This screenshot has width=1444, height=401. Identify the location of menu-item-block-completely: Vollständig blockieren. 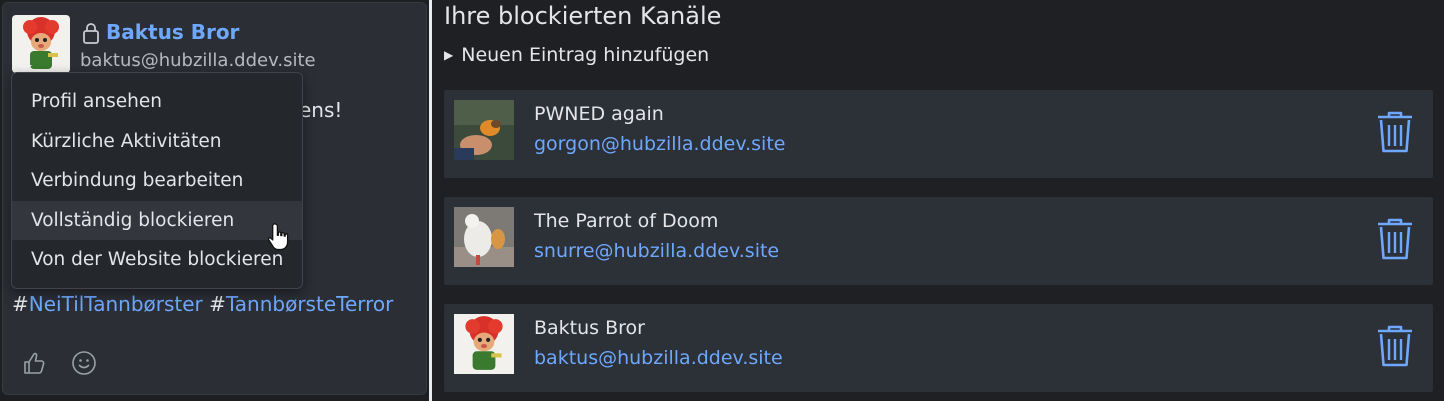
(157, 220).